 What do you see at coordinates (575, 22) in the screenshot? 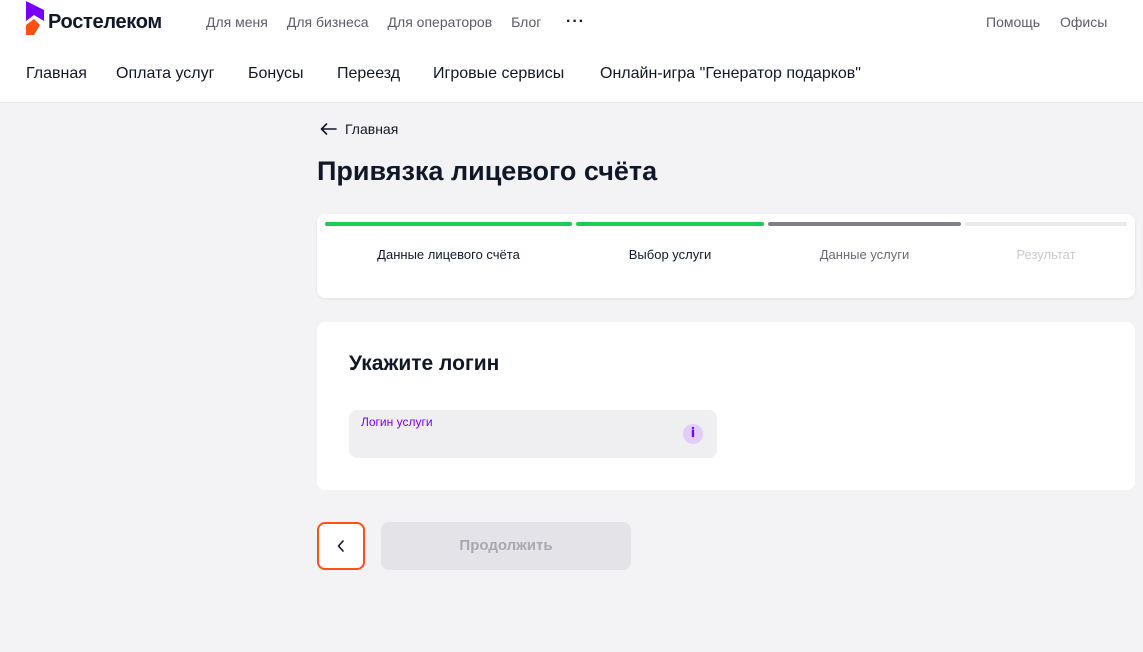
I see `more-menu-icon: ···` at bounding box center [575, 22].